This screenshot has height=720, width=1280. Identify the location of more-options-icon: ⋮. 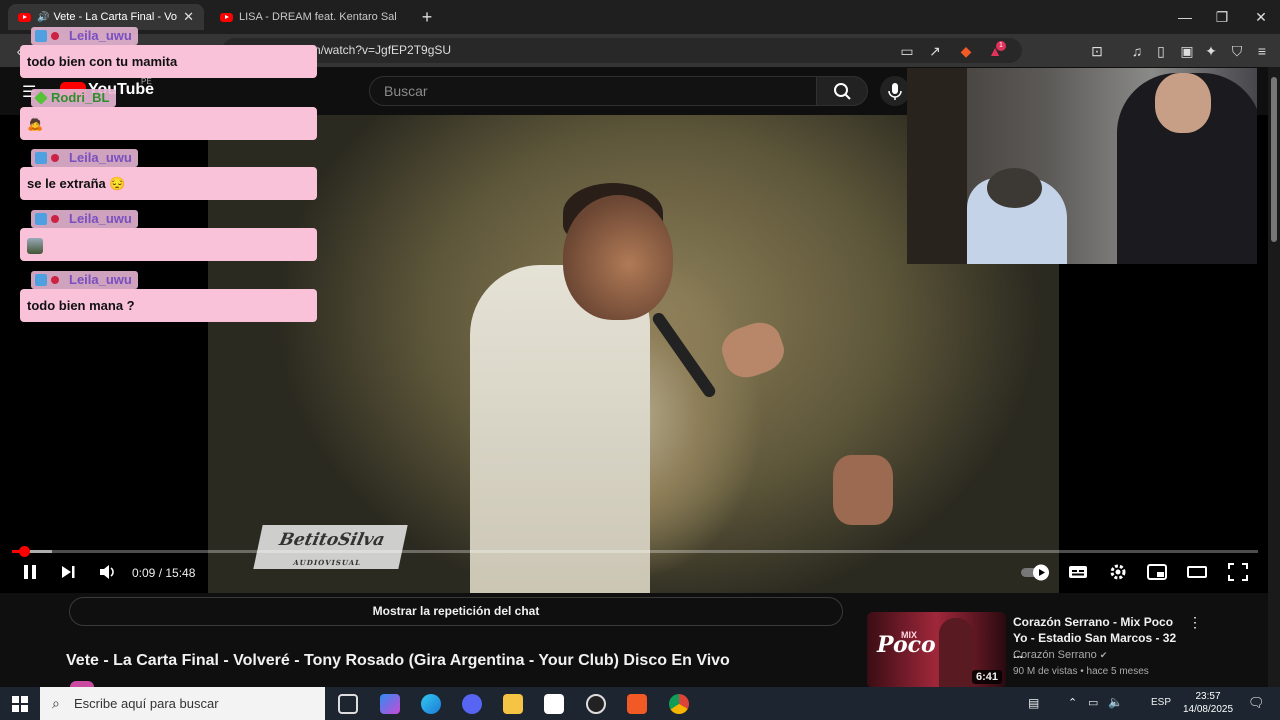
(1195, 622).